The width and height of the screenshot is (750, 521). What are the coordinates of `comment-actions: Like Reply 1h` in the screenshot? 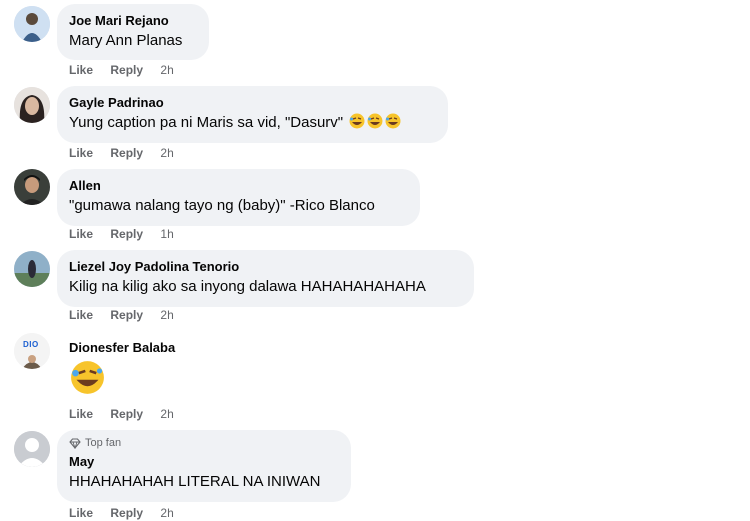 It's located at (128, 234).